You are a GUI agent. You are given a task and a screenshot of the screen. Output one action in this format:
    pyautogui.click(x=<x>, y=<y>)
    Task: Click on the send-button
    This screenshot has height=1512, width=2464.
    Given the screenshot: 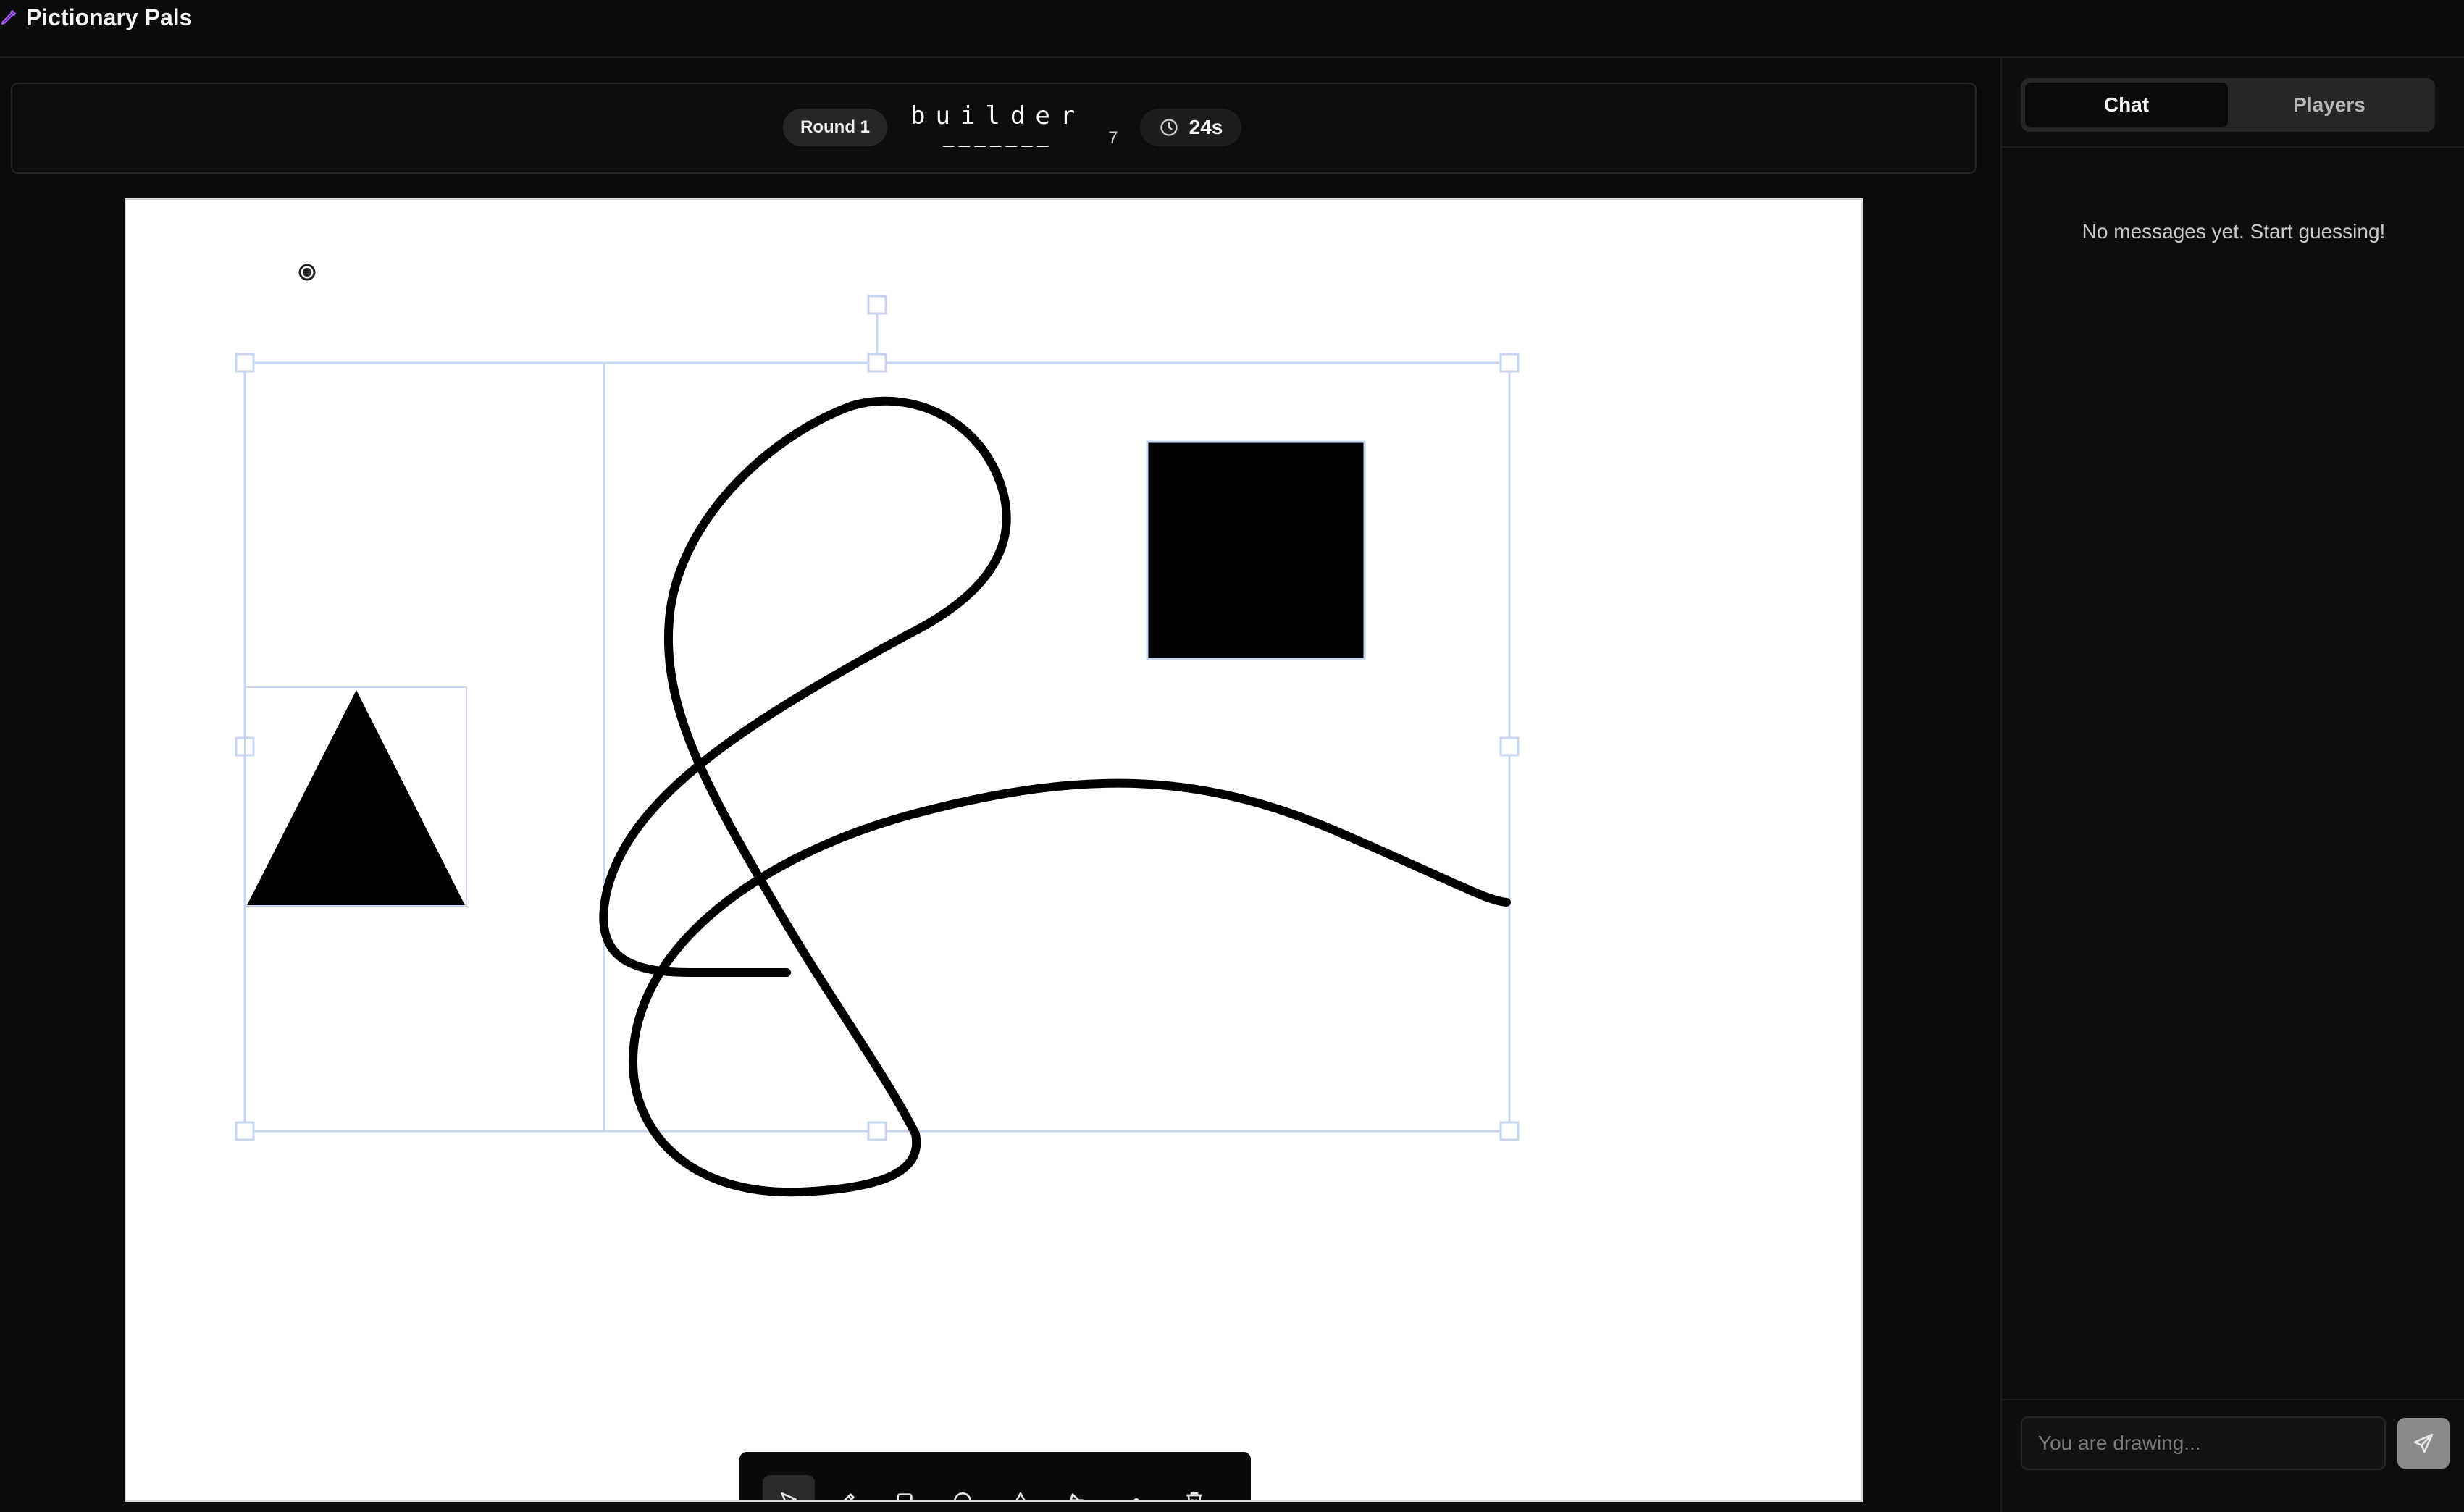 What is the action you would take?
    pyautogui.click(x=2423, y=1443)
    